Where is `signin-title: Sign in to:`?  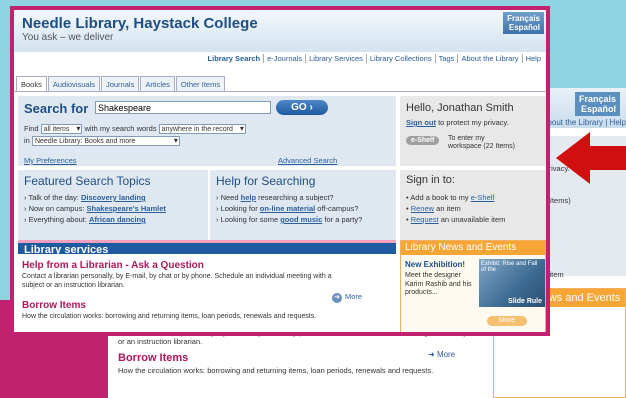
signin-title: Sign in to: is located at coordinates (430, 180).